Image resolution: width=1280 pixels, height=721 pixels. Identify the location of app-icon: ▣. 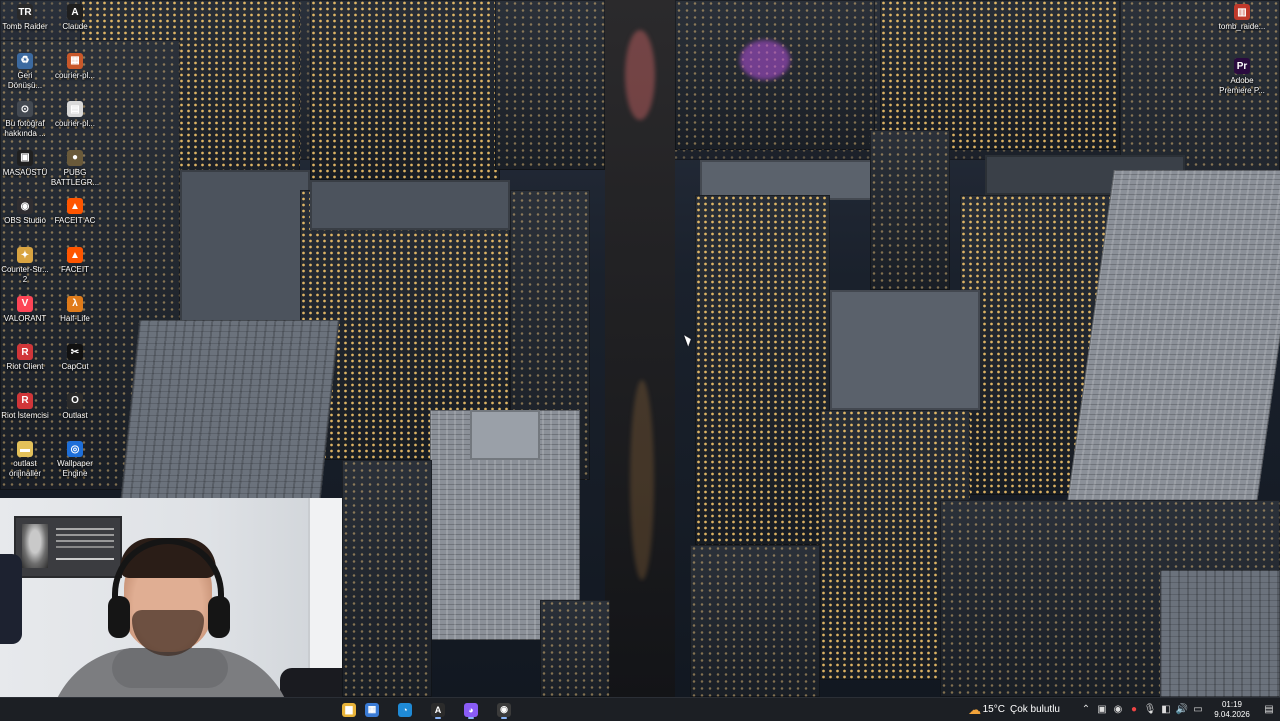
(25, 157).